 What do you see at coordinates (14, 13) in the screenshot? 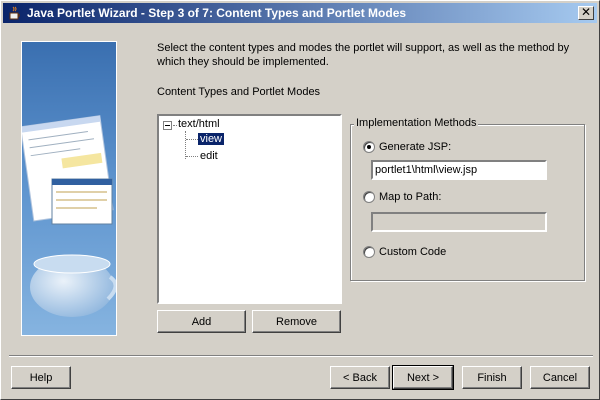
I see `java-cup-icon` at bounding box center [14, 13].